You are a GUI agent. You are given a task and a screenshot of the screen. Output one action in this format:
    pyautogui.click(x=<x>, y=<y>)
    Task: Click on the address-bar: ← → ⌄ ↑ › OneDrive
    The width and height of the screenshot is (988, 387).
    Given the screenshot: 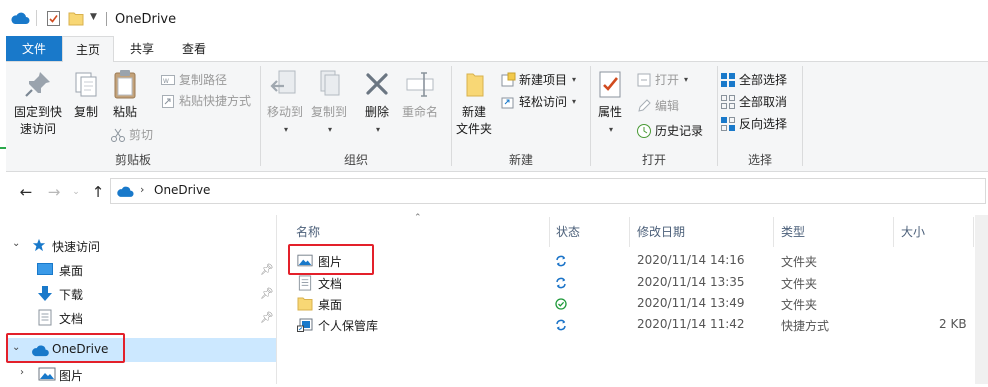 What is the action you would take?
    pyautogui.click(x=497, y=192)
    